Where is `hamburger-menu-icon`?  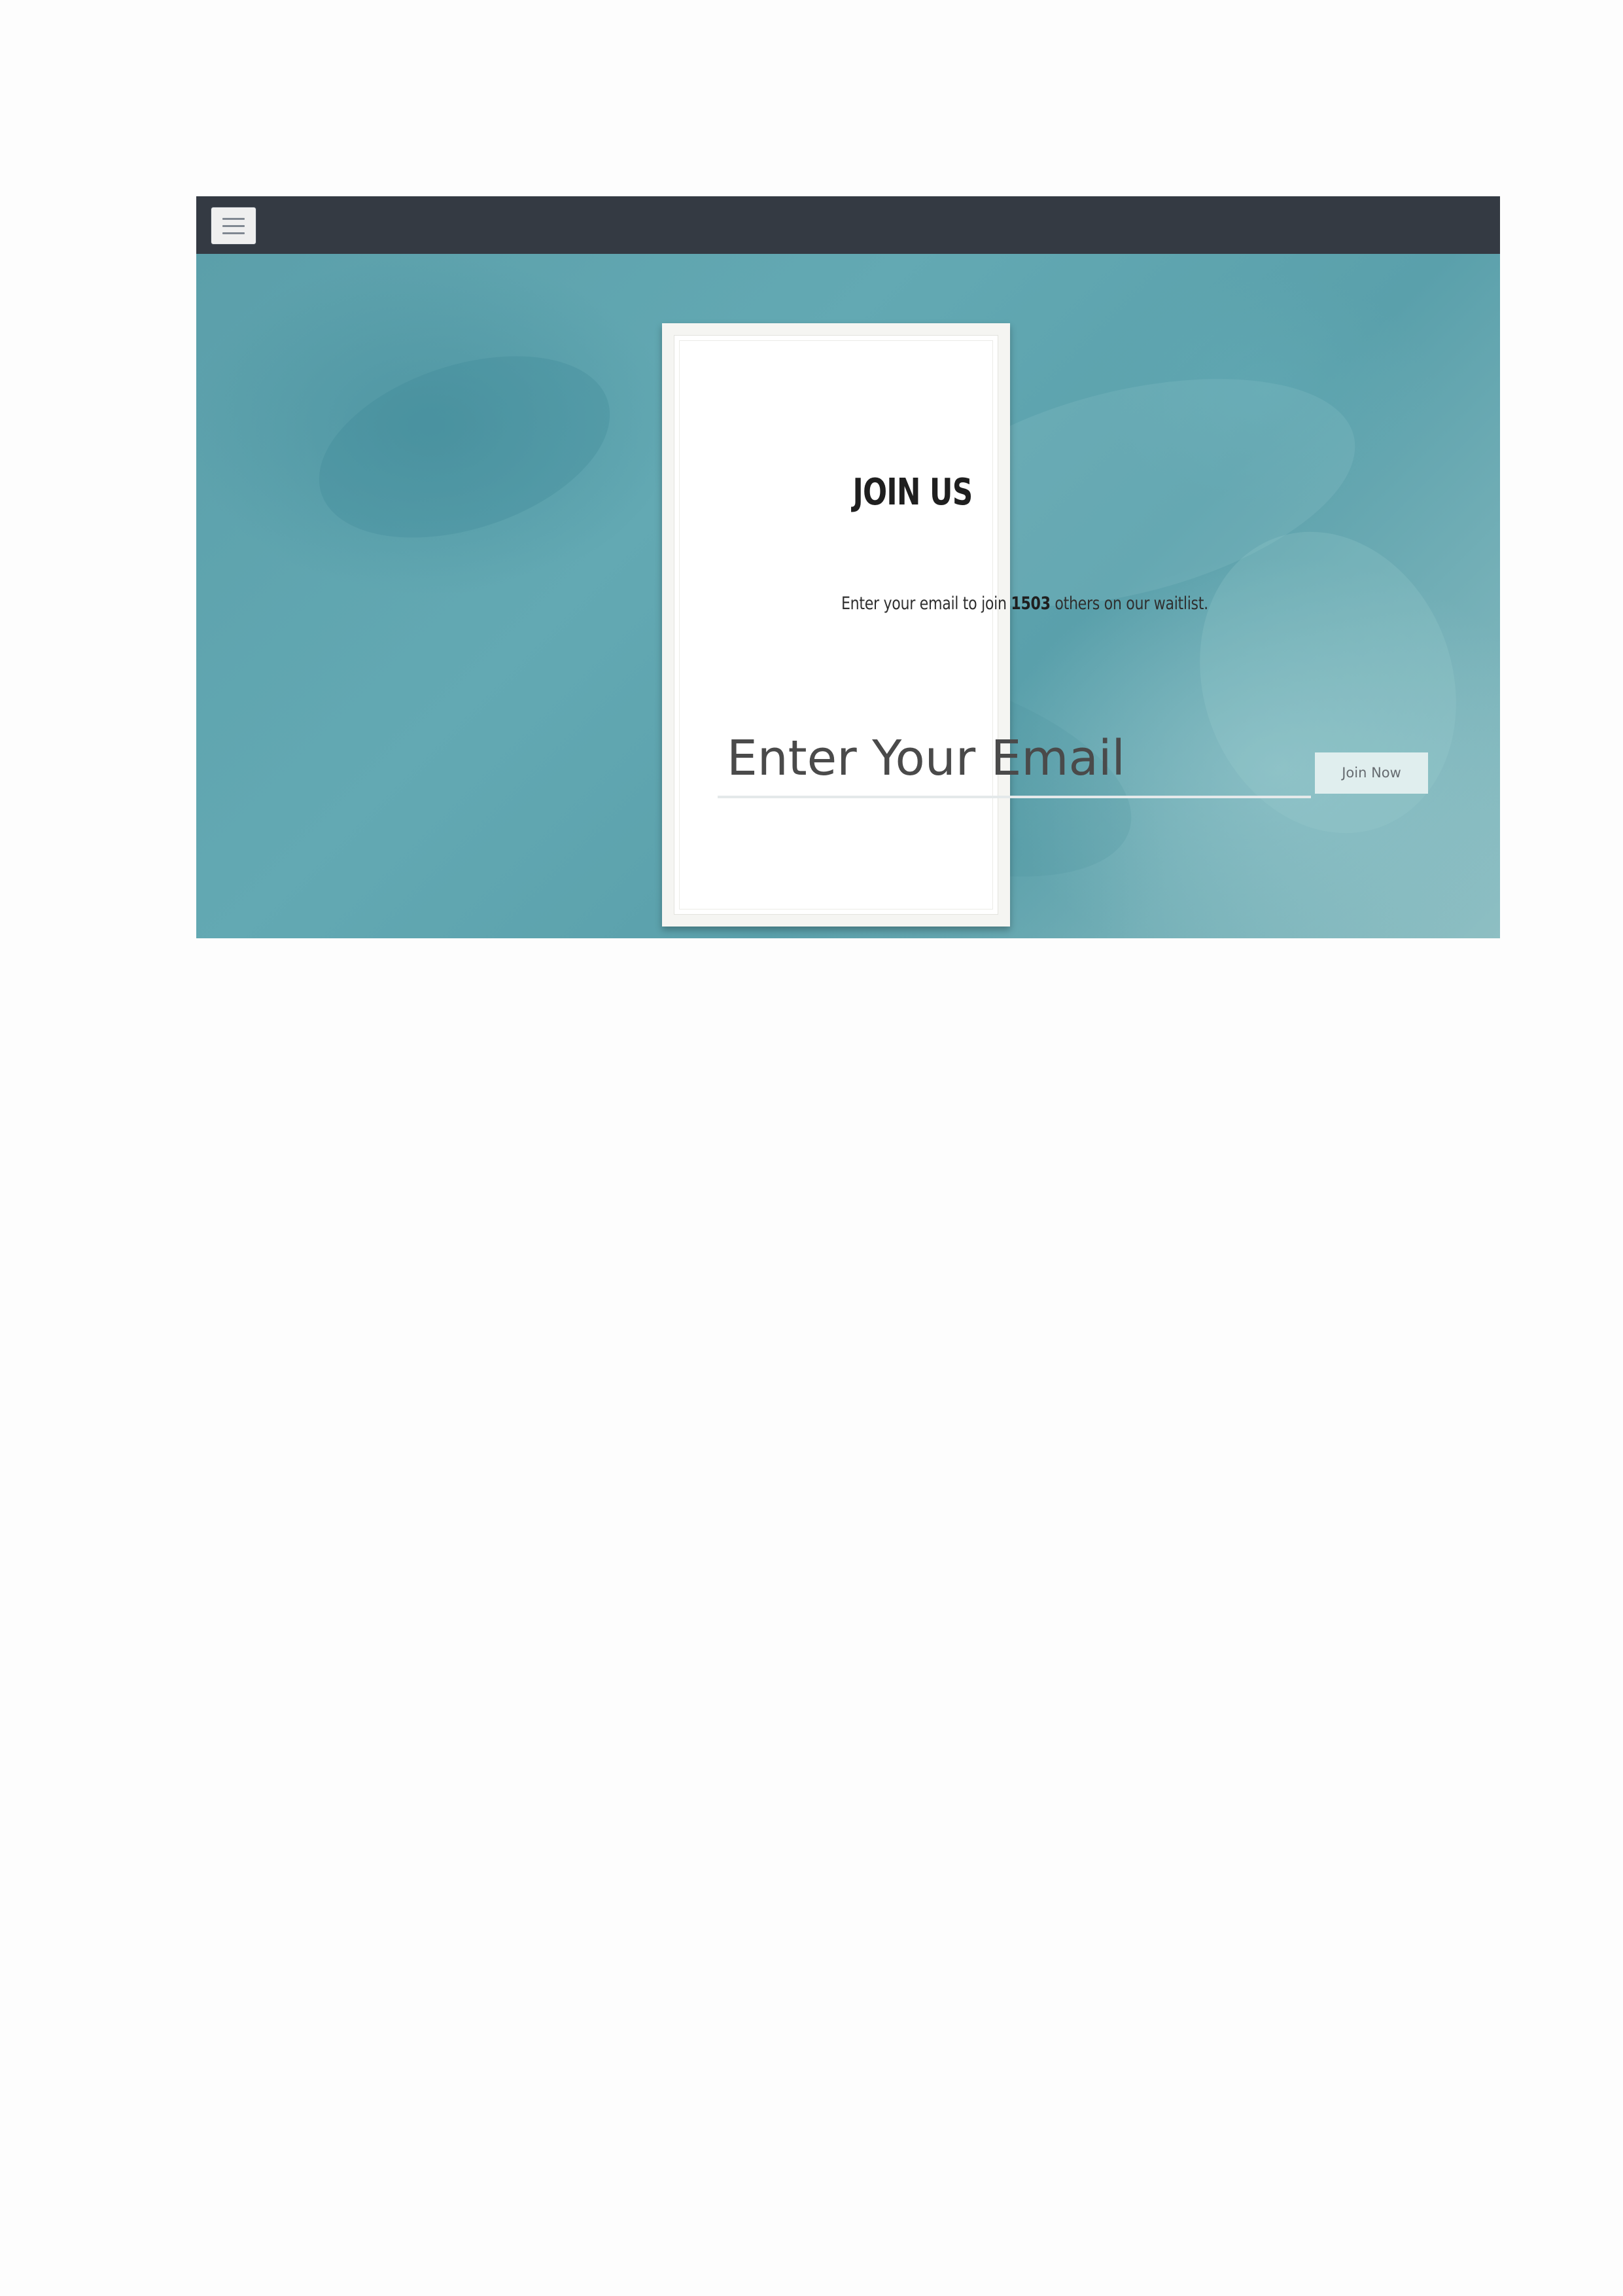 hamburger-menu-icon is located at coordinates (234, 226).